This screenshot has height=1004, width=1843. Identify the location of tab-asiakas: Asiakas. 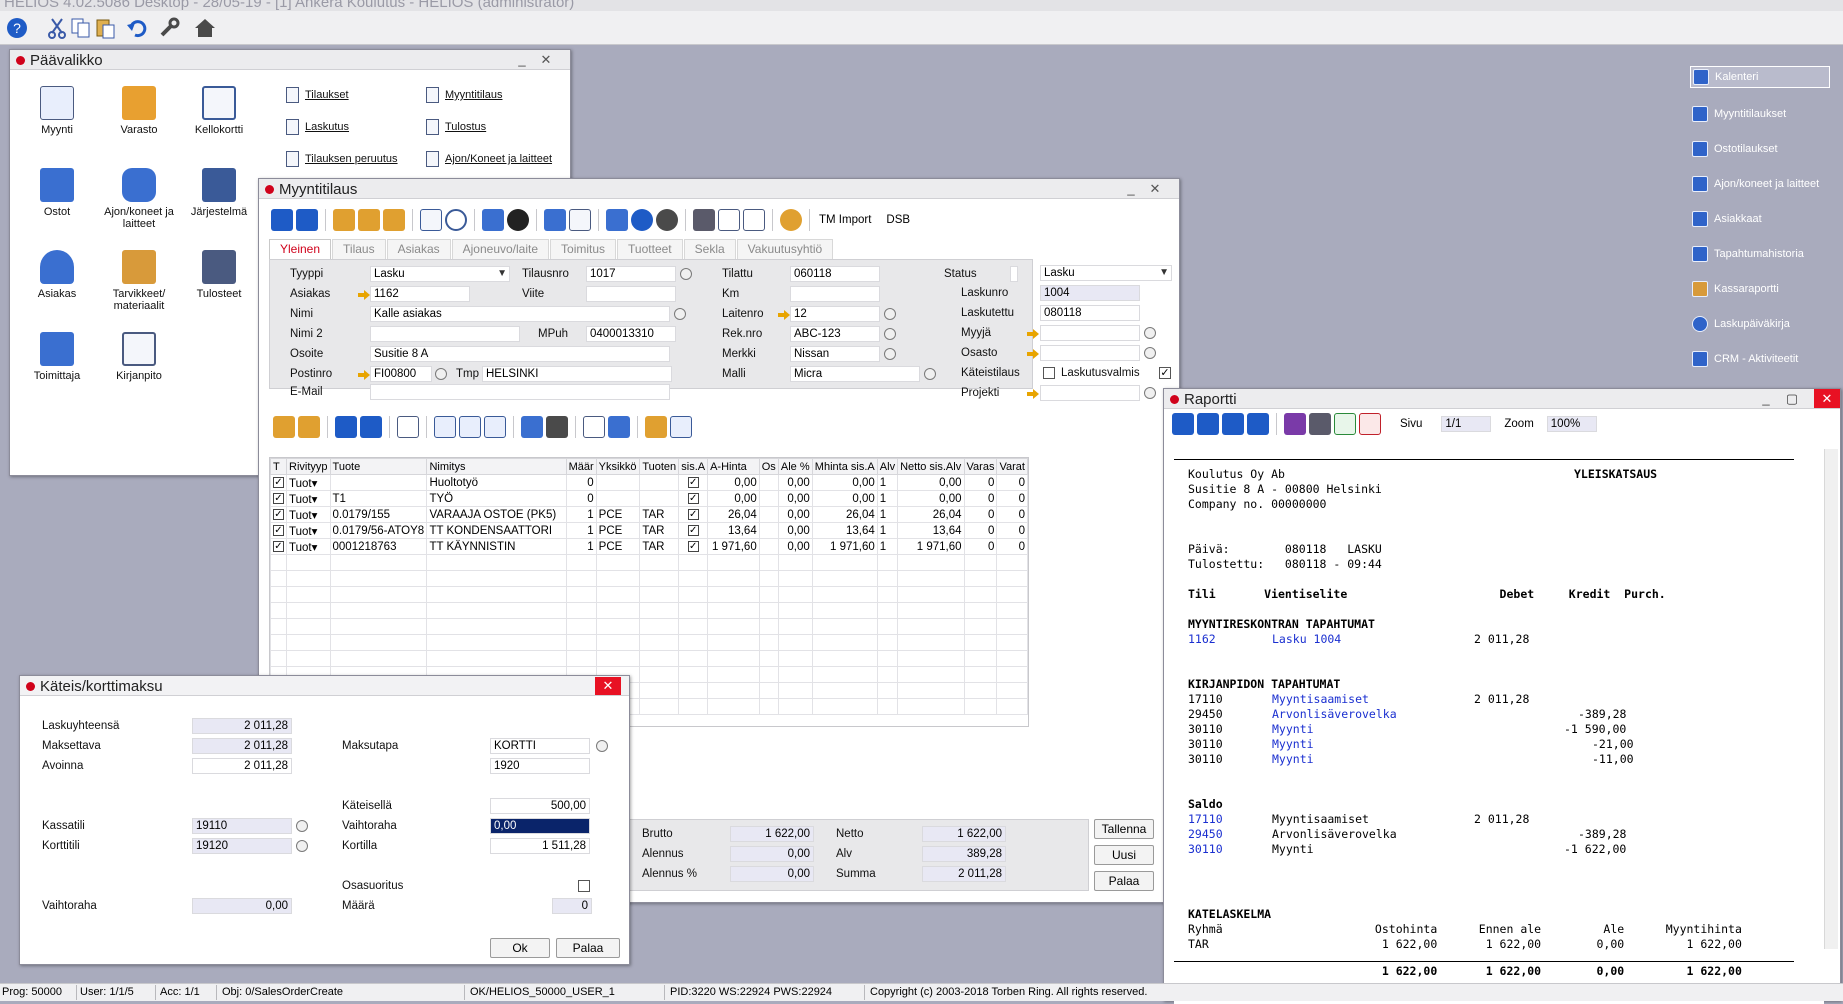
(418, 249).